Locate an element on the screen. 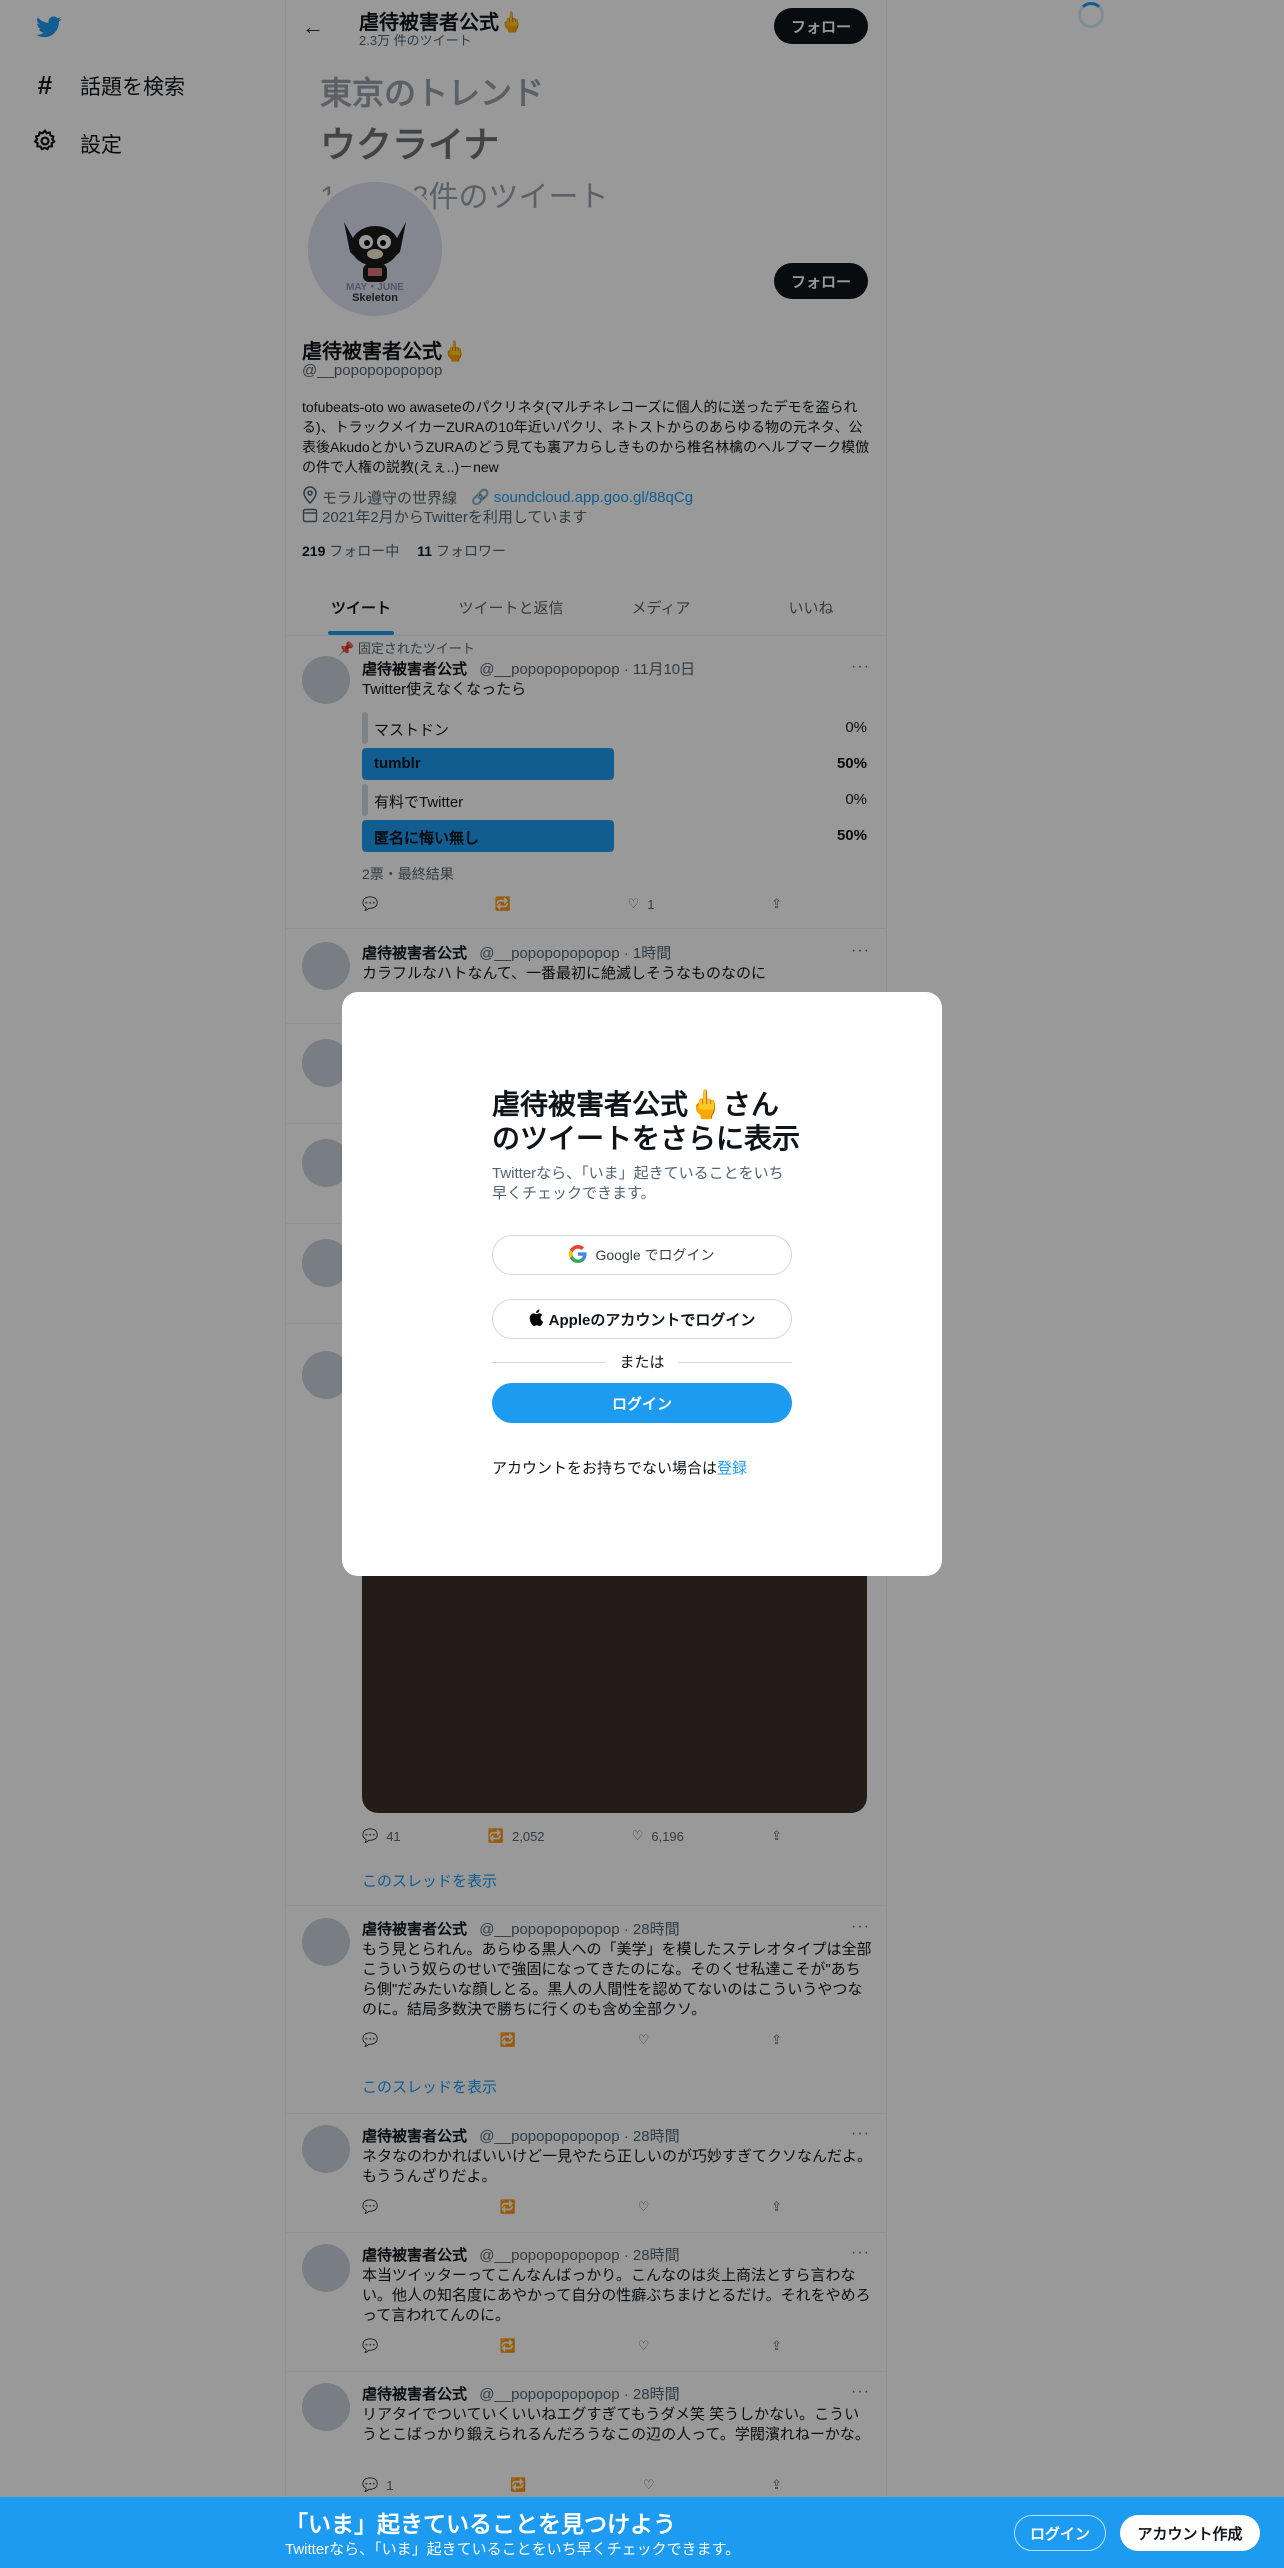 This screenshot has height=2568, width=1284. google-icon is located at coordinates (578, 1255).